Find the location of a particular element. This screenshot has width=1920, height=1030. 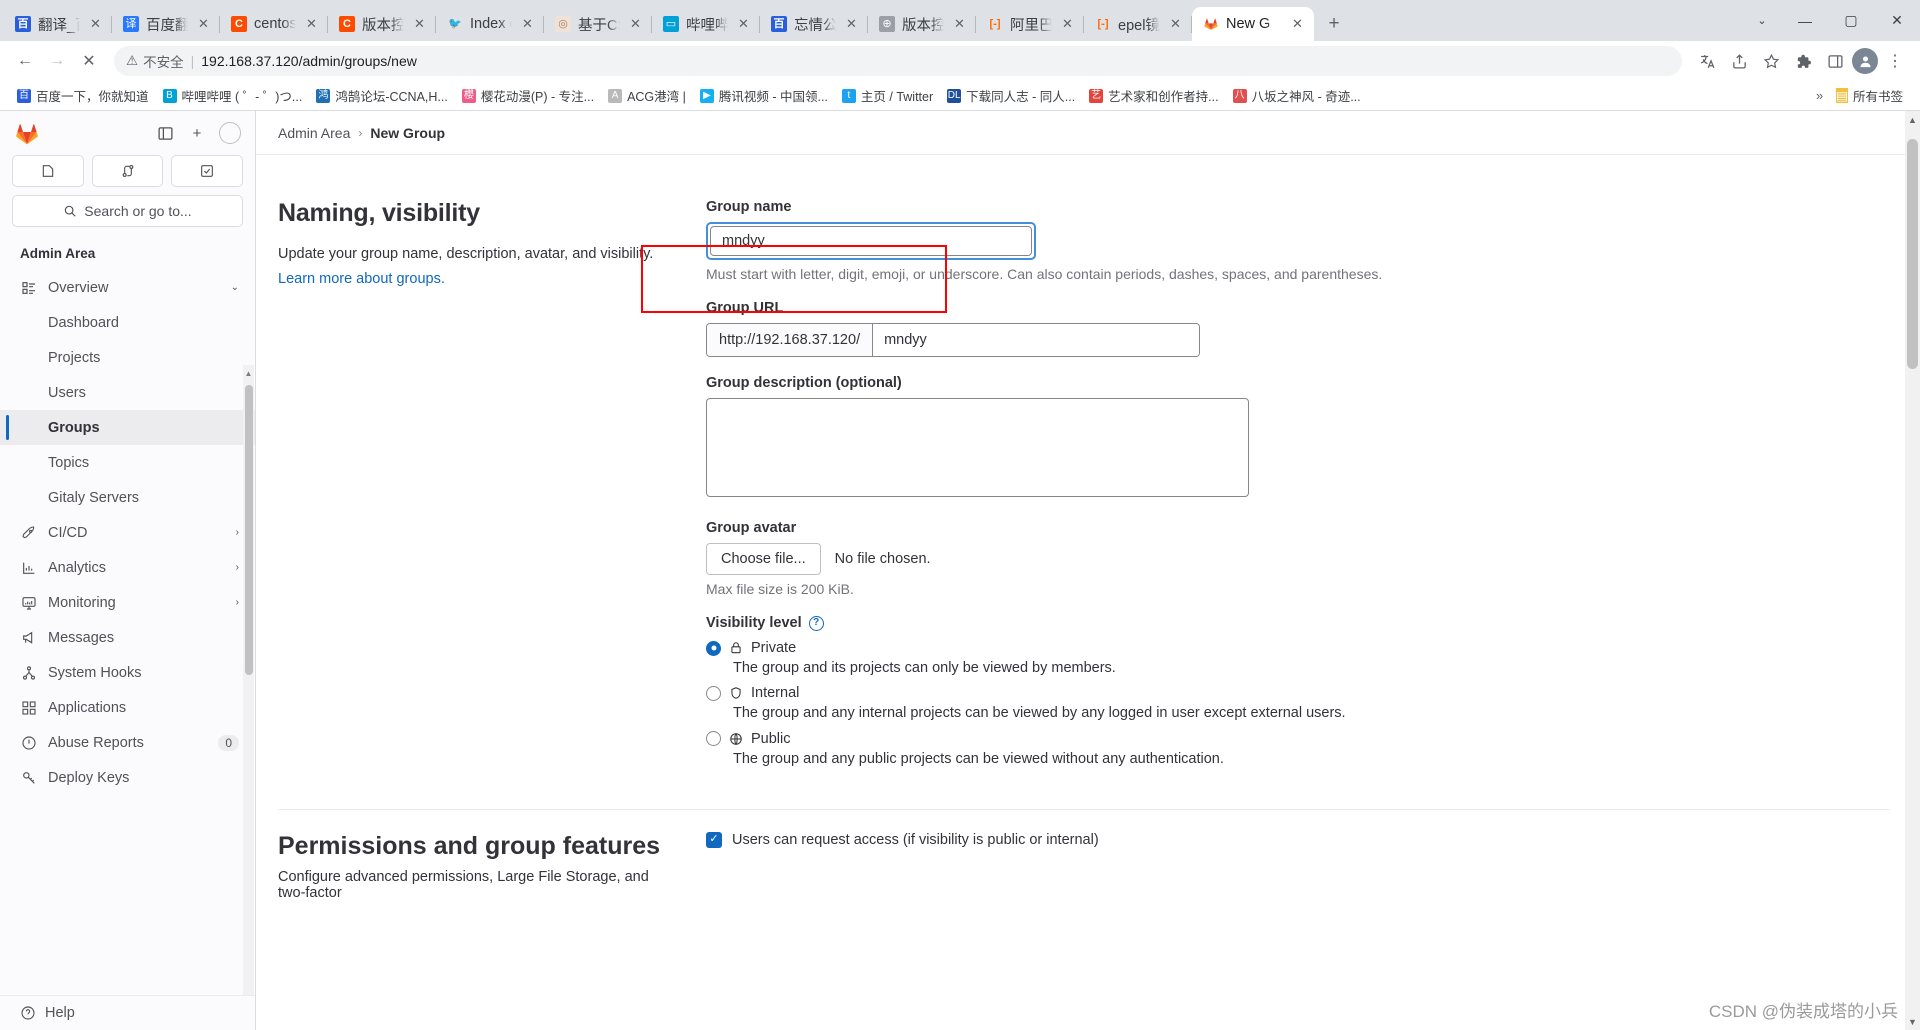

request-access-checkbox: ✓ is located at coordinates (714, 839).